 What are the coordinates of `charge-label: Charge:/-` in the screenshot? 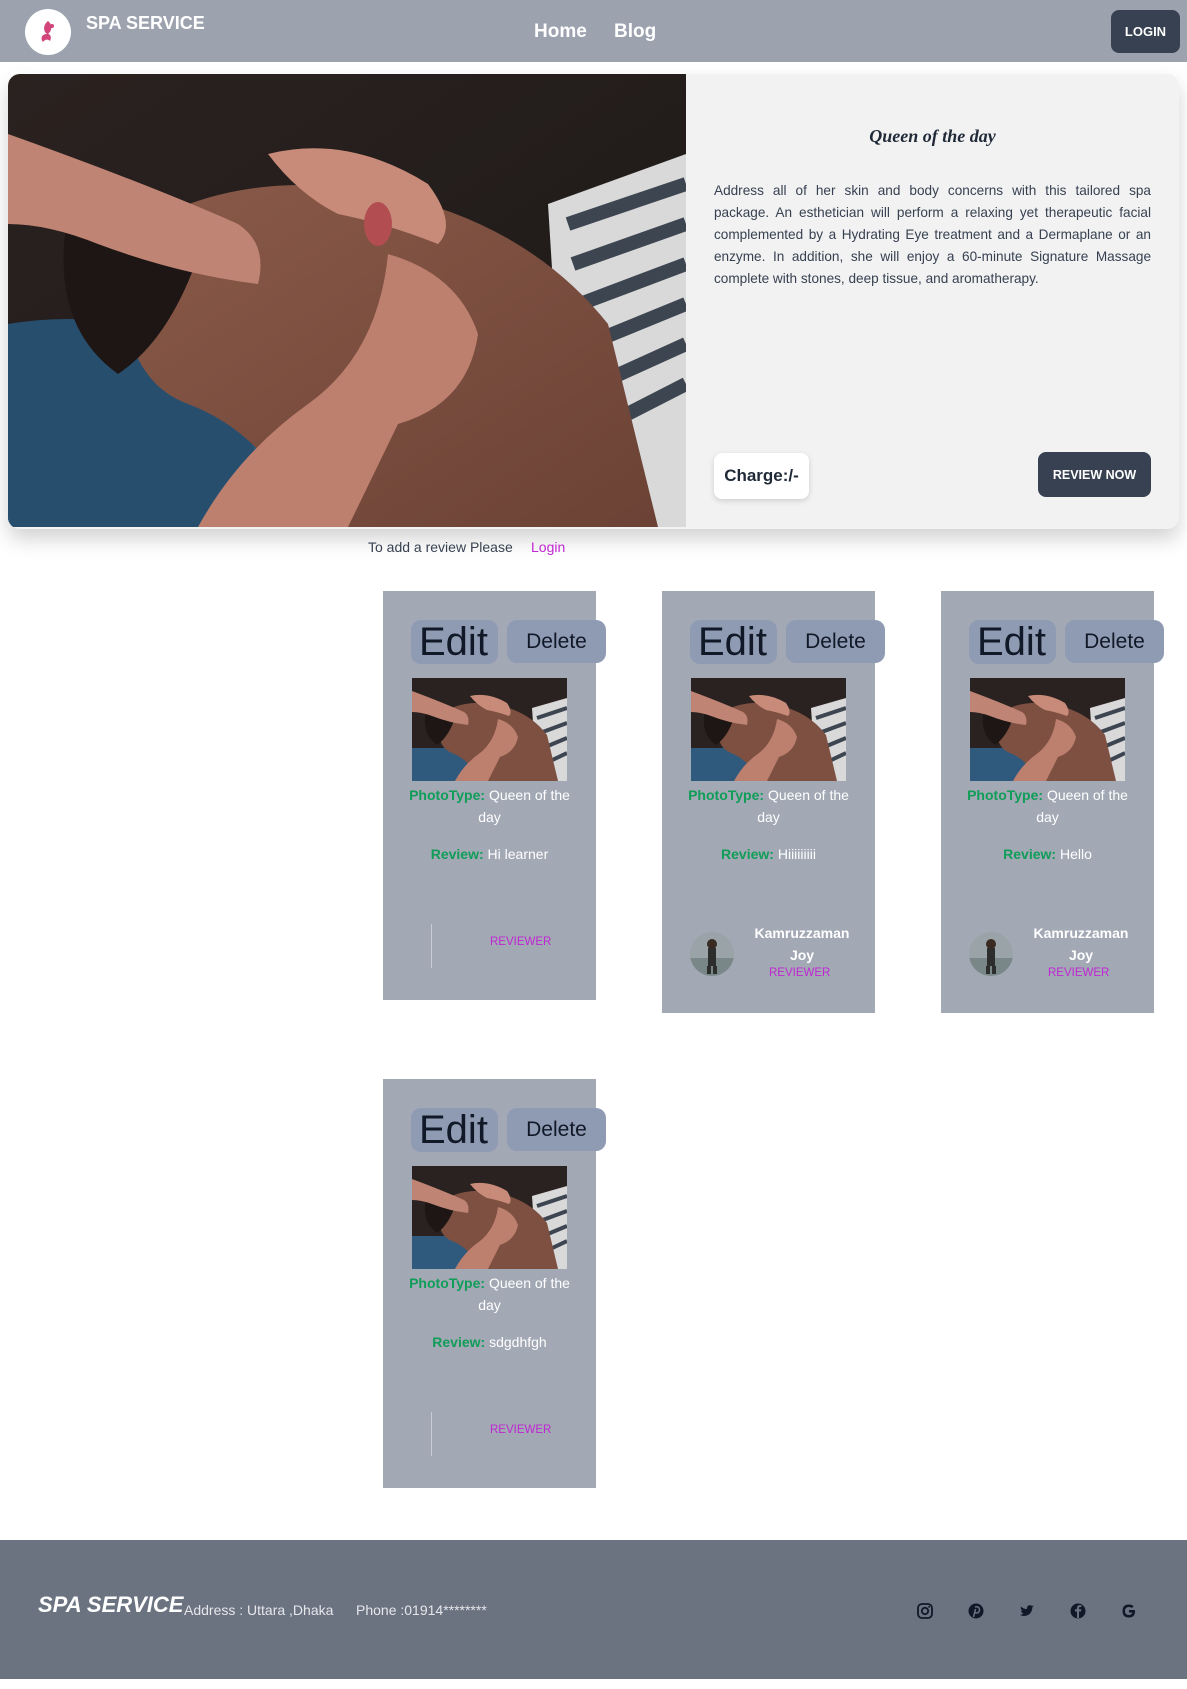 It's located at (761, 476).